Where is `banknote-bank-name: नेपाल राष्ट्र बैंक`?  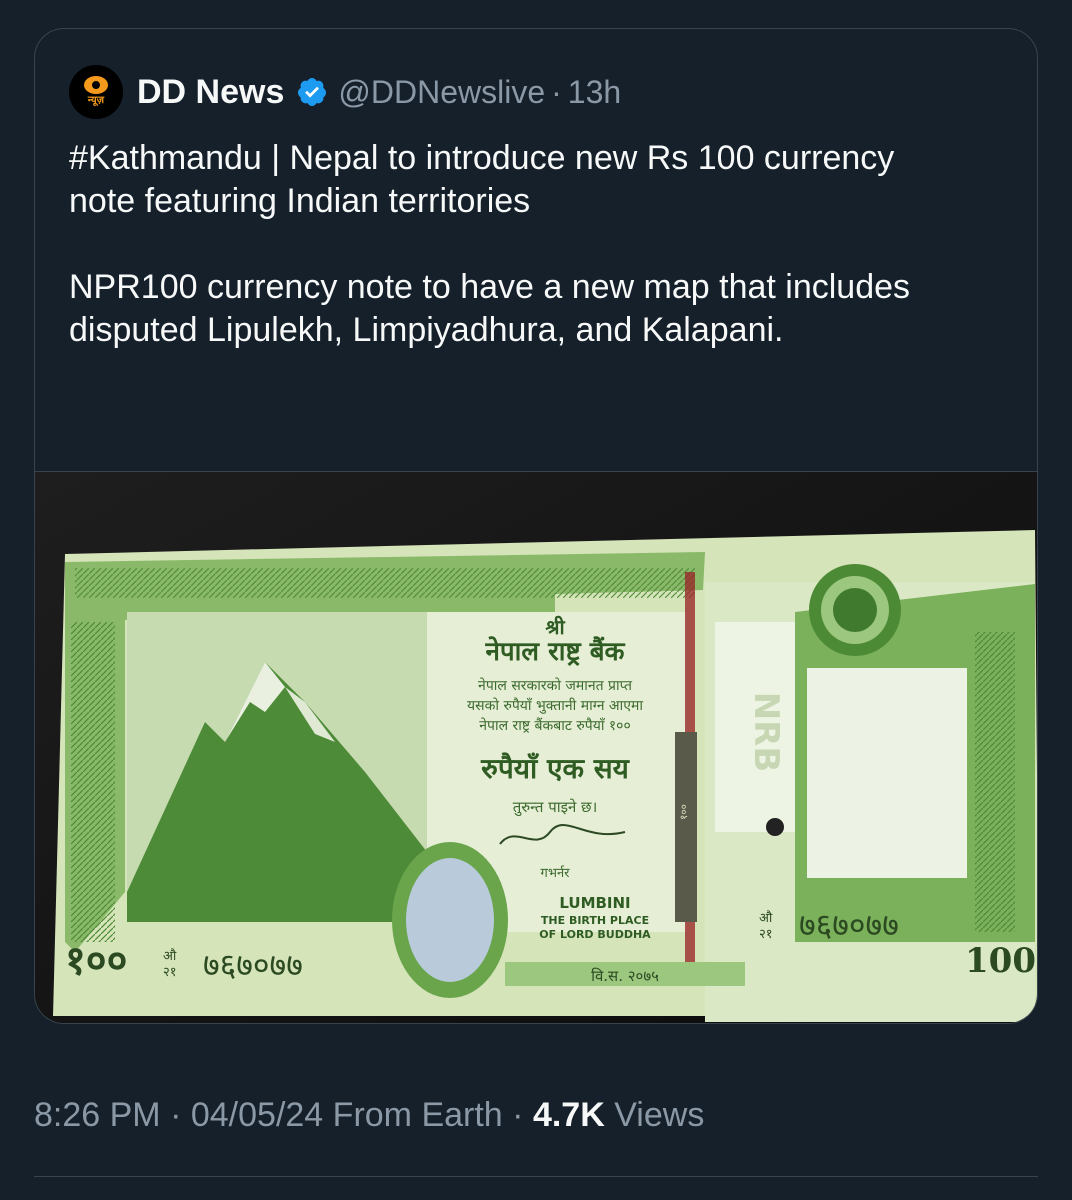
banknote-bank-name: नेपाल राष्ट्र बैंक is located at coordinates (554, 651).